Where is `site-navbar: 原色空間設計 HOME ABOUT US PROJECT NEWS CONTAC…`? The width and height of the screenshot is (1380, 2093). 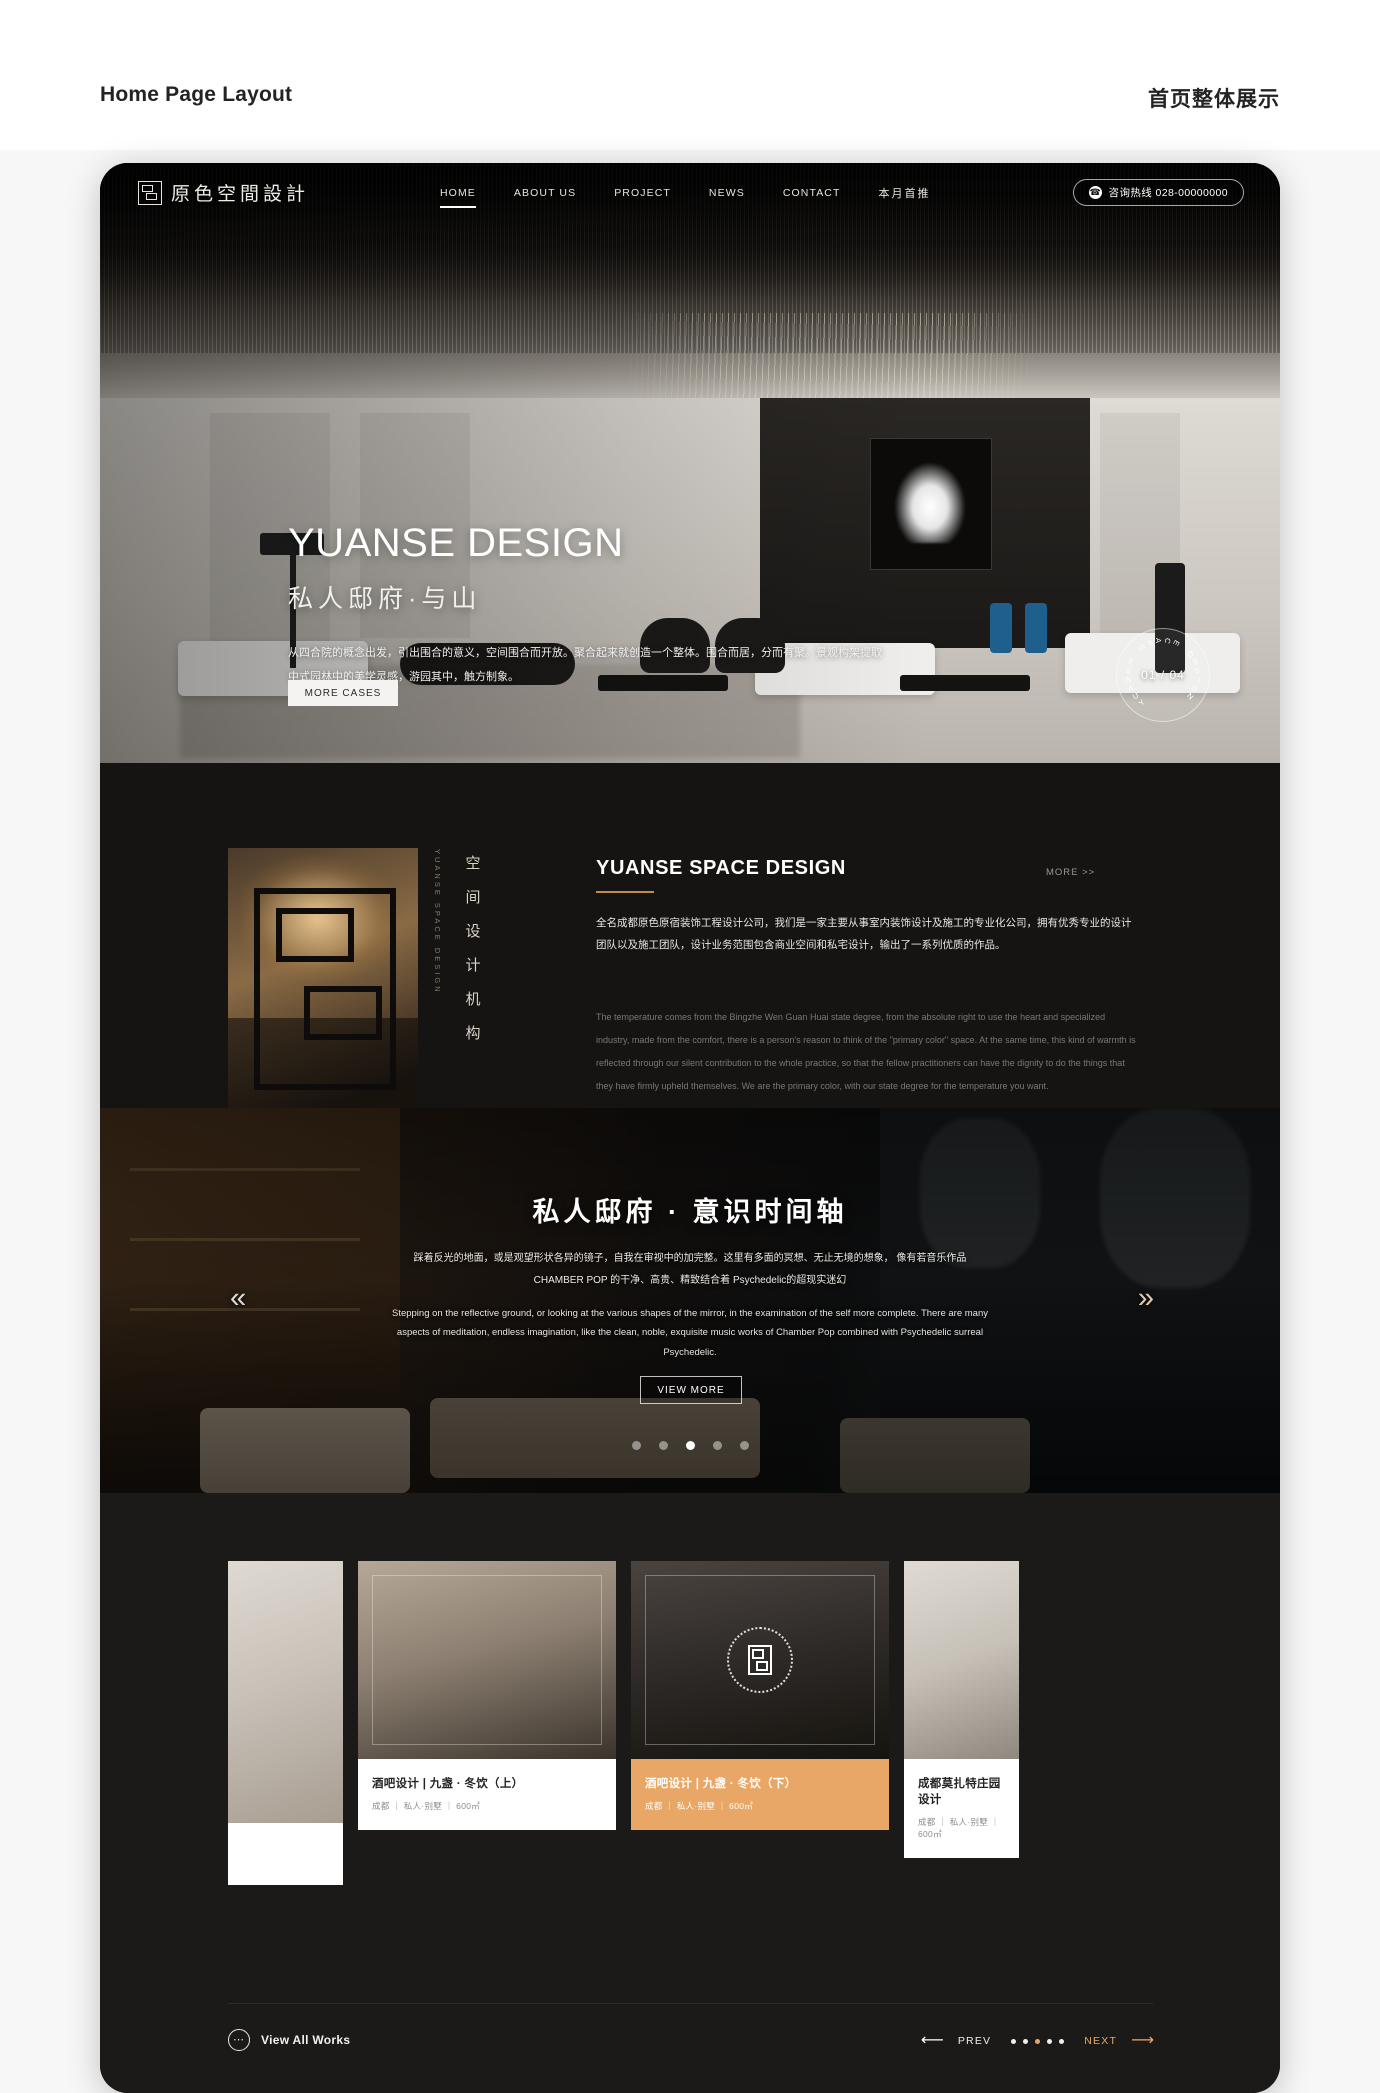
site-navbar: 原色空間設計 HOME ABOUT US PROJECT NEWS CONTAC… is located at coordinates (690, 194).